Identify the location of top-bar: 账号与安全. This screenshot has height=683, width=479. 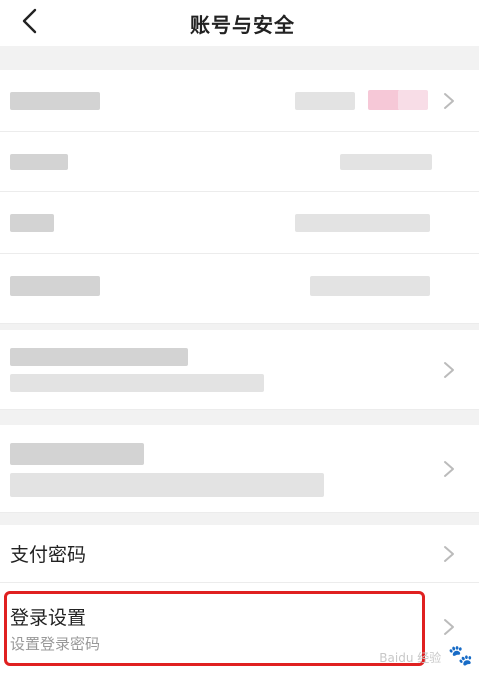
(239, 23).